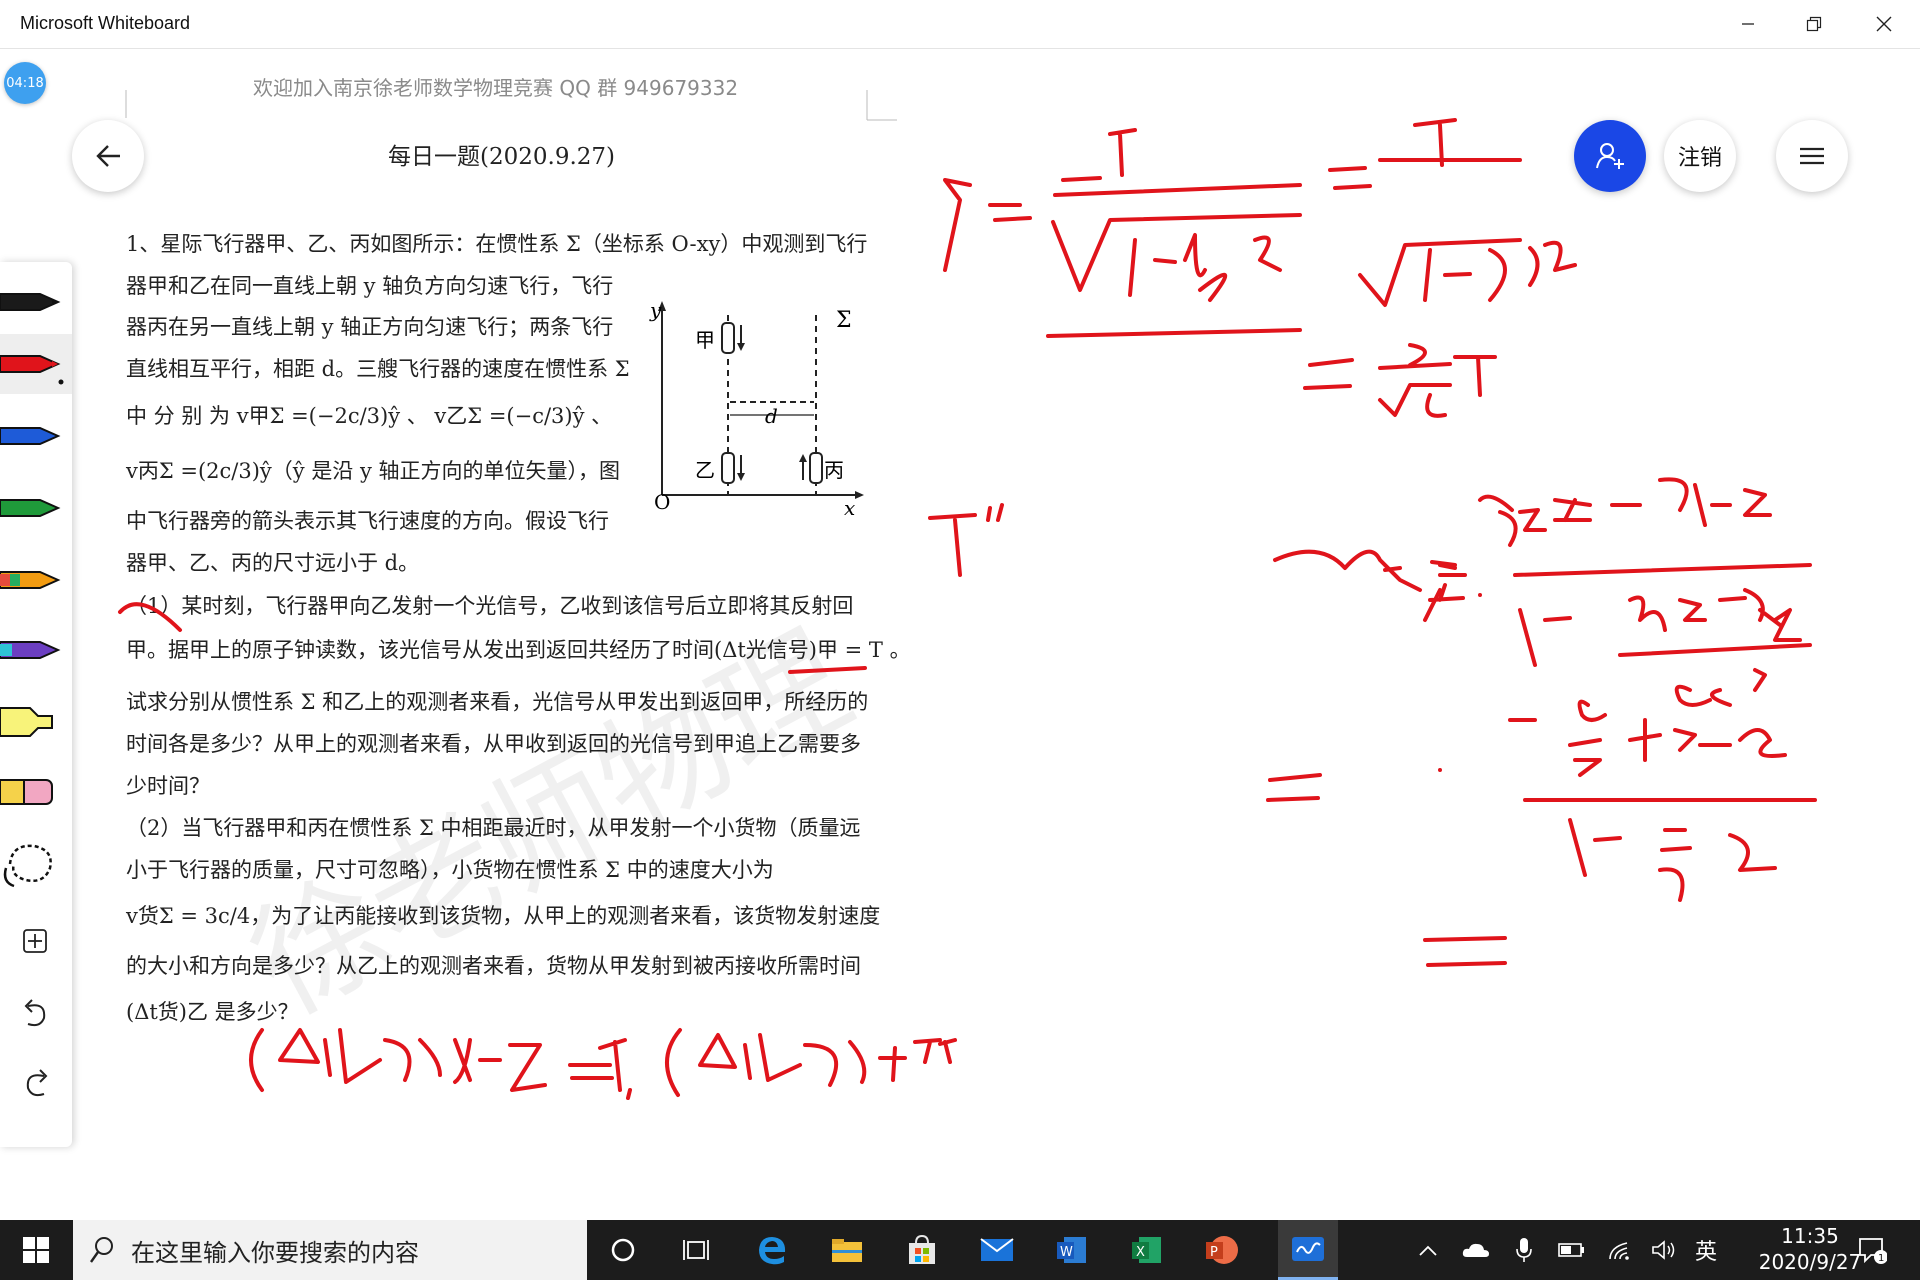 The height and width of the screenshot is (1280, 1920). I want to click on windows-start-icon, so click(36, 1250).